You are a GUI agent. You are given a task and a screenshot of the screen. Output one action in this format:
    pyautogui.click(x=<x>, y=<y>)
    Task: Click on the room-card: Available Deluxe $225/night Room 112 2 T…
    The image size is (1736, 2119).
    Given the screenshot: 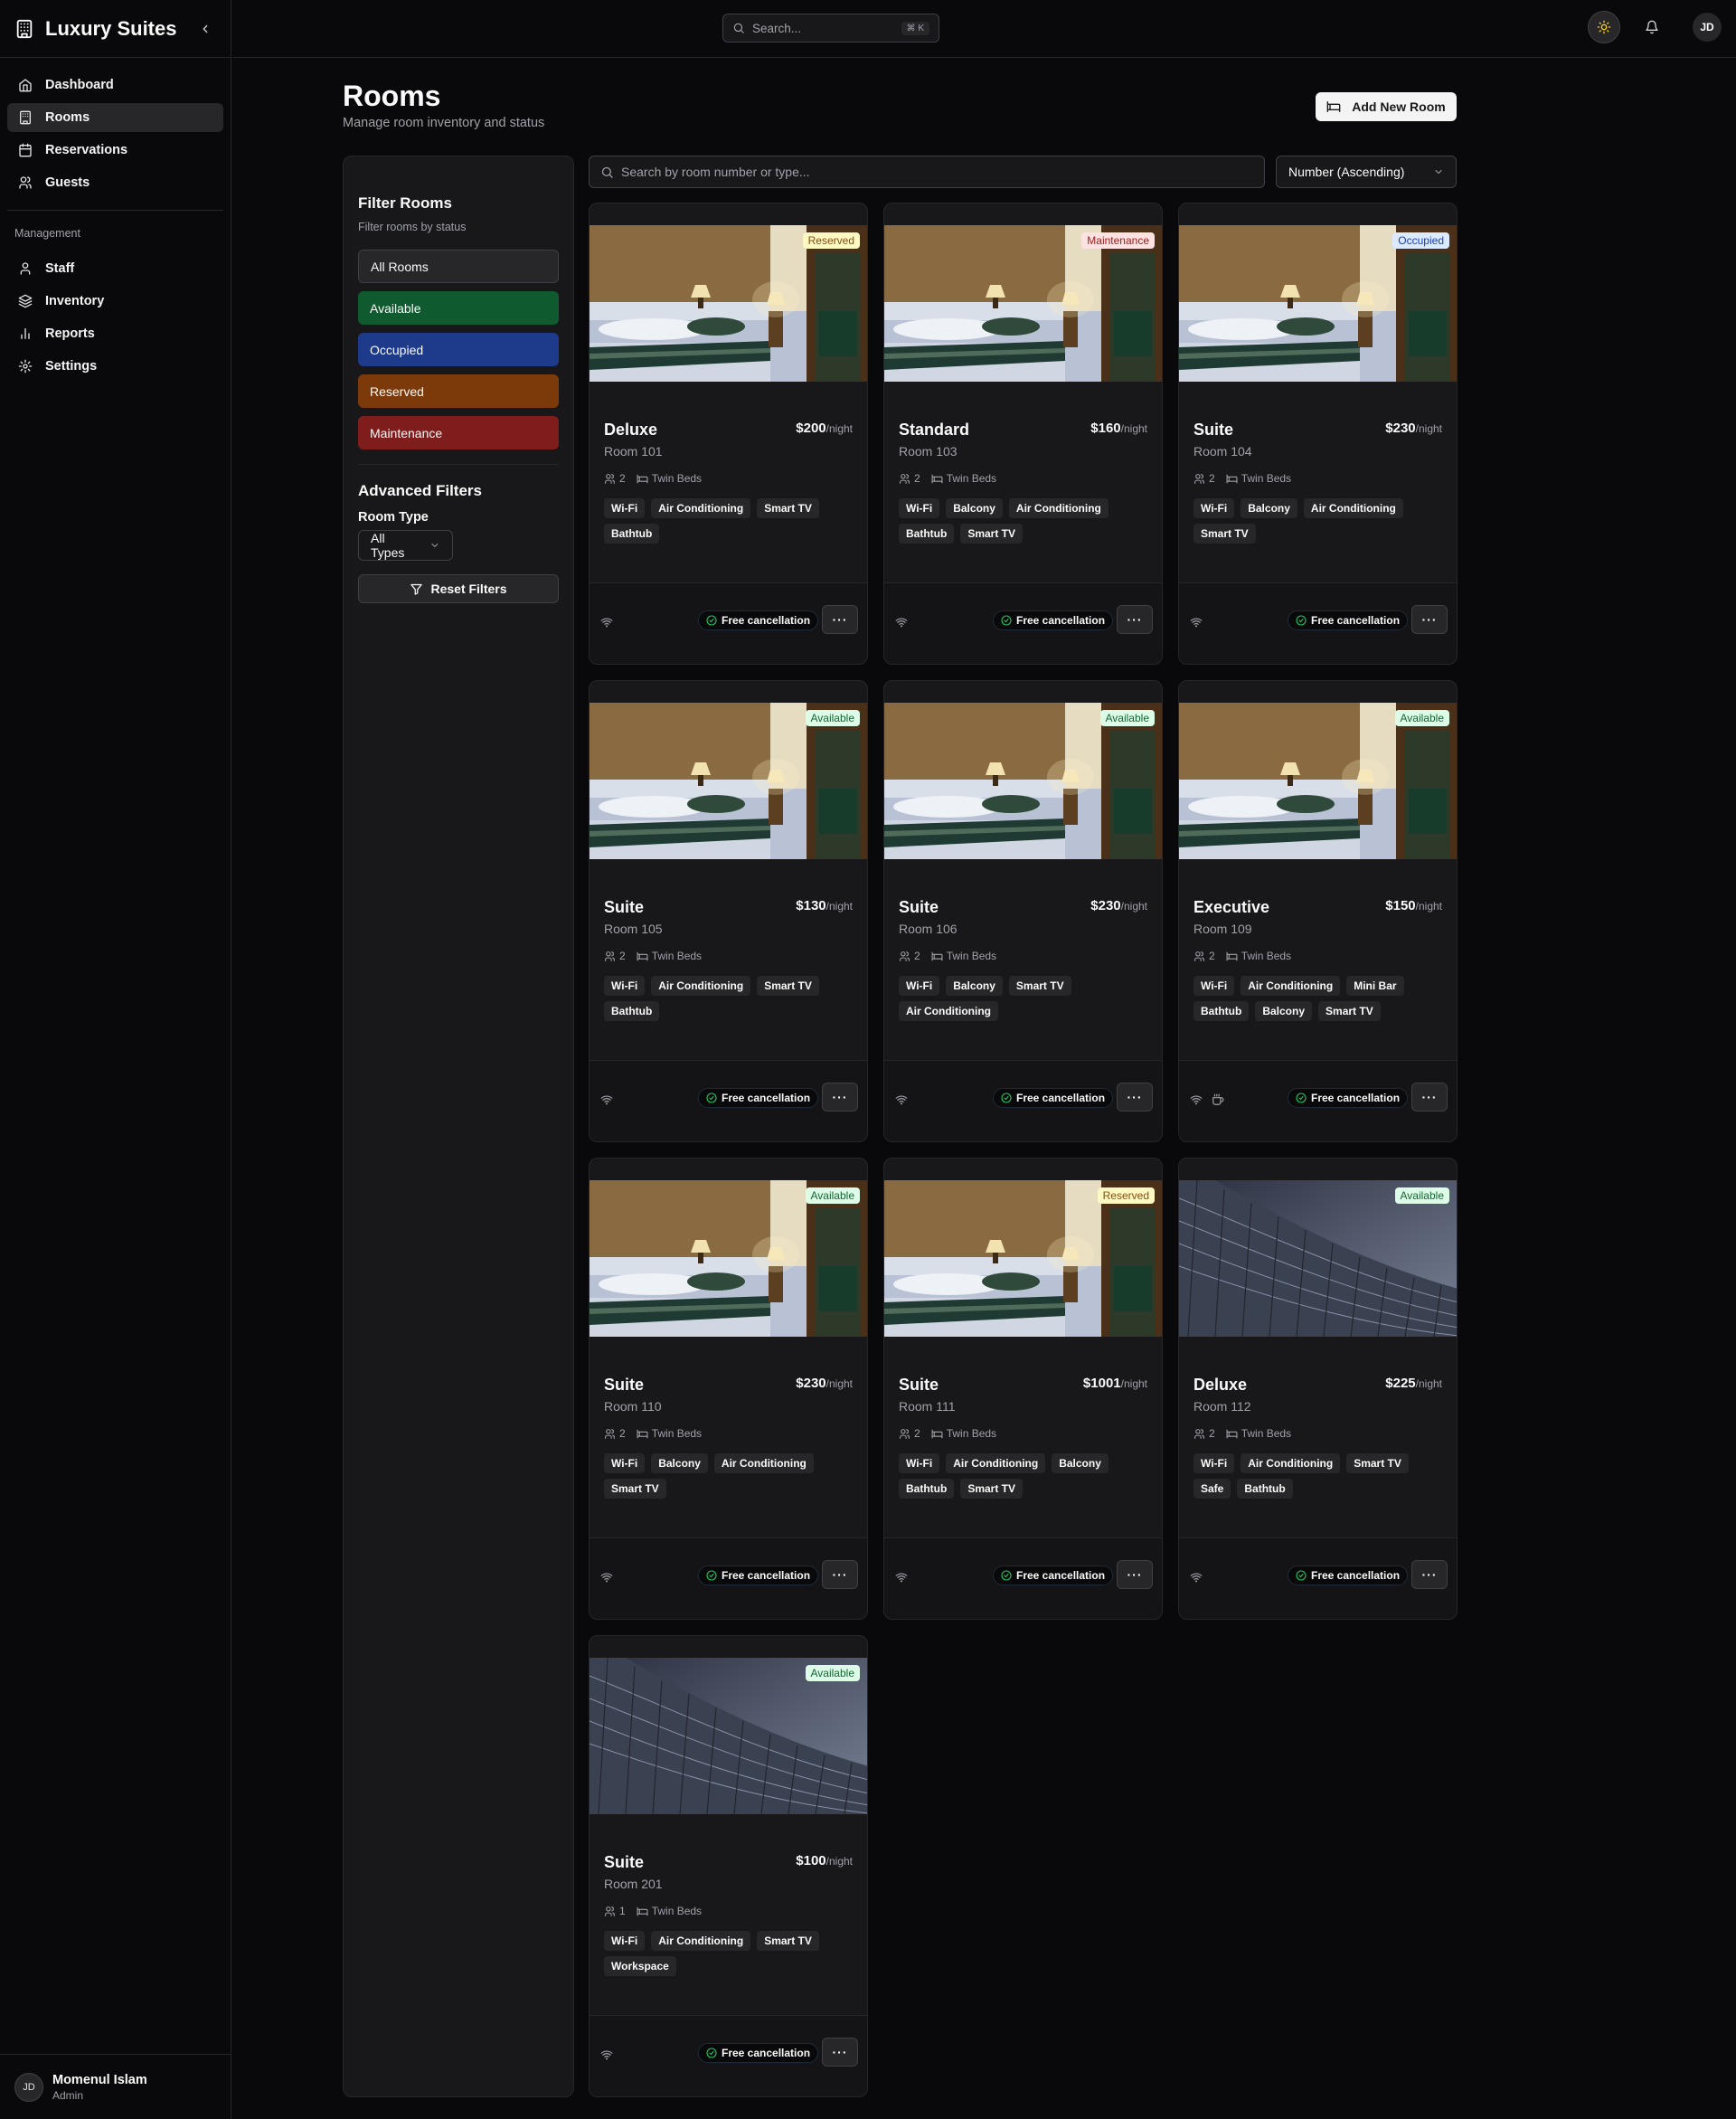 What is the action you would take?
    pyautogui.click(x=1318, y=1389)
    